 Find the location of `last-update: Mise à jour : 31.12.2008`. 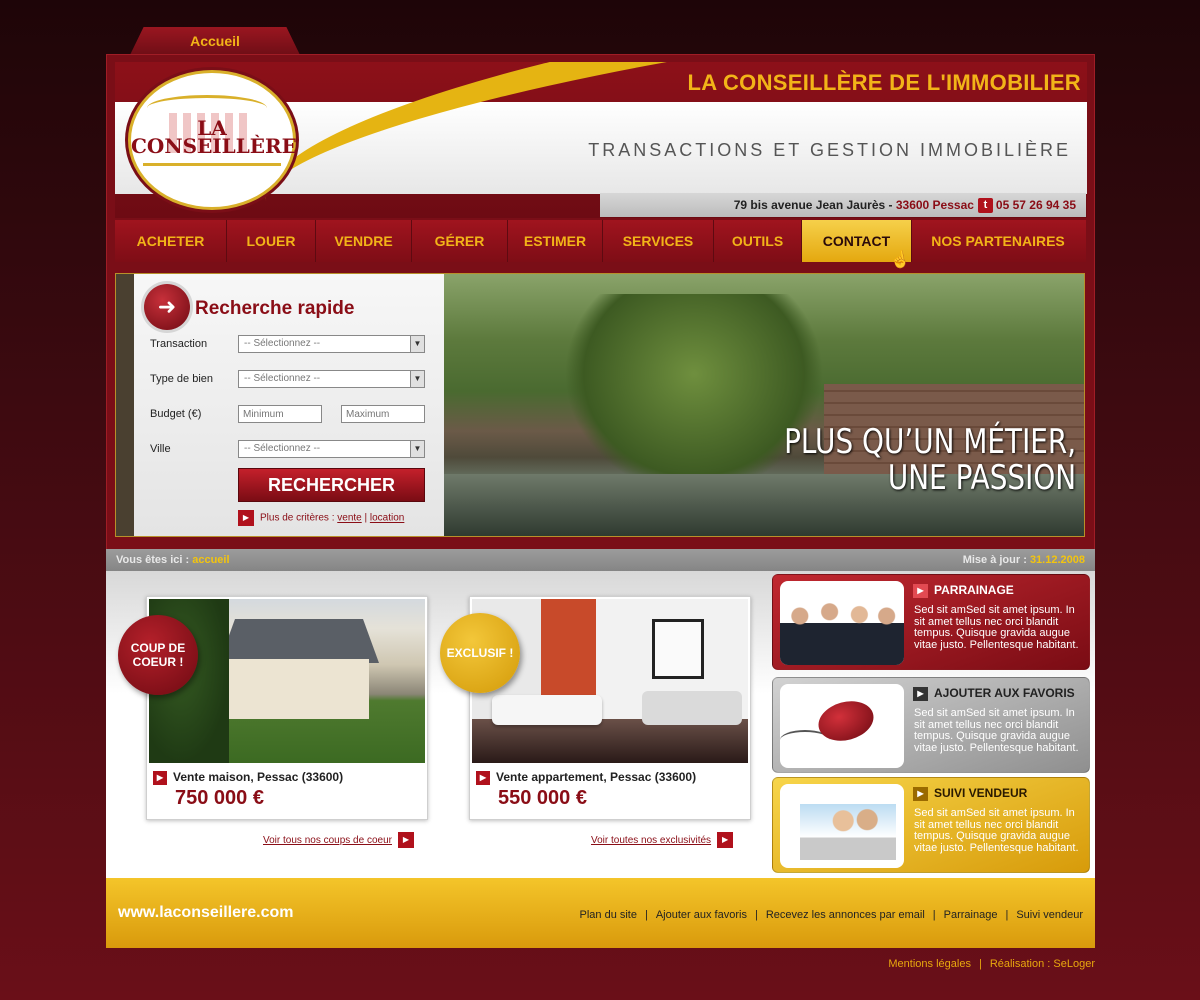

last-update: Mise à jour : 31.12.2008 is located at coordinates (1024, 560).